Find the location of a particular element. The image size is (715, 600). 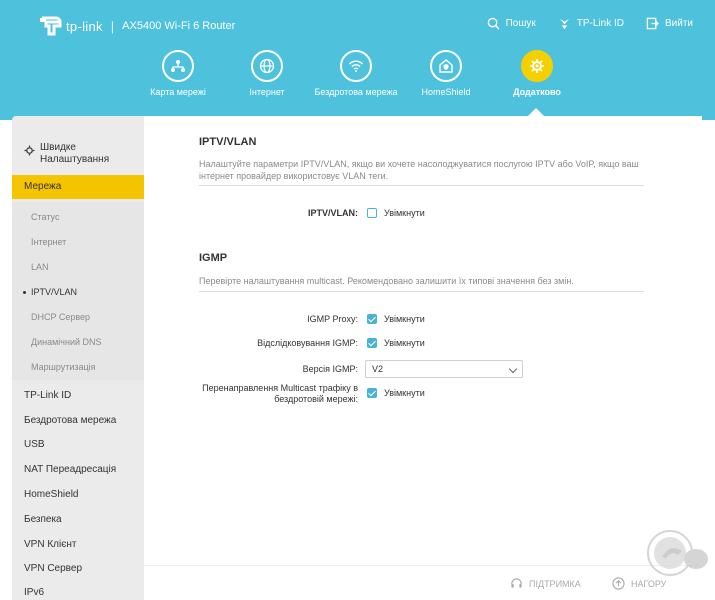

multicast-forward-label-line1: Перенаправлення Multicast трафіку в is located at coordinates (280, 388).